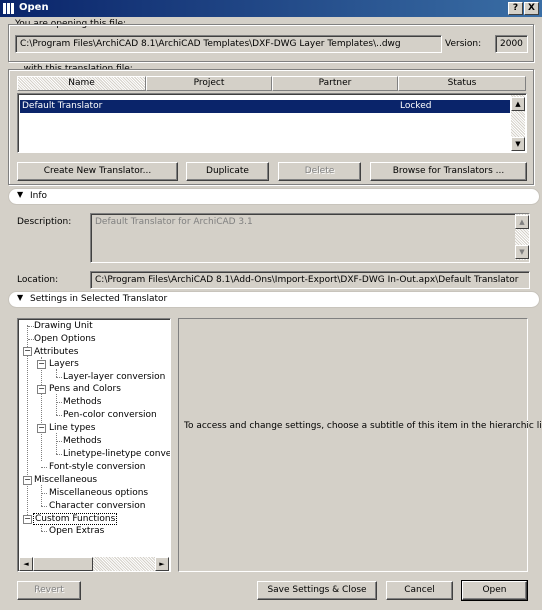  I want to click on duplicate-button: Duplicate, so click(227, 171).